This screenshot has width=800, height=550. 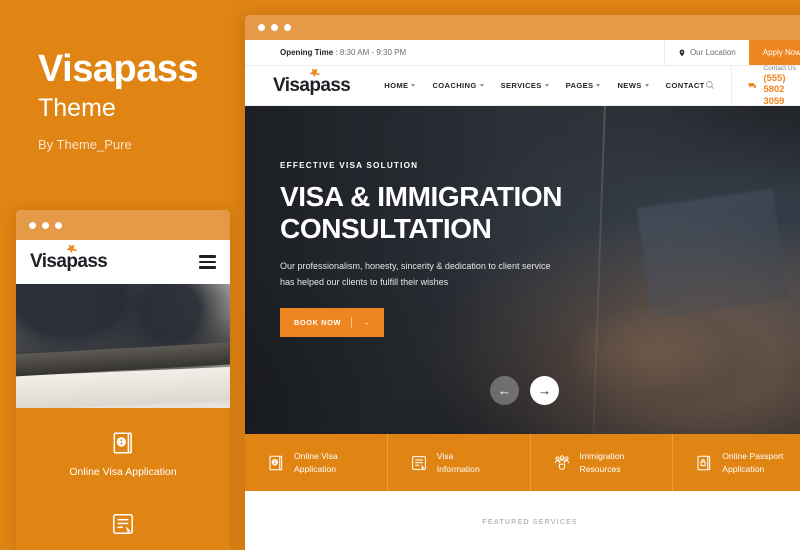 What do you see at coordinates (77, 108) in the screenshot?
I see `promo-subtitle: Theme` at bounding box center [77, 108].